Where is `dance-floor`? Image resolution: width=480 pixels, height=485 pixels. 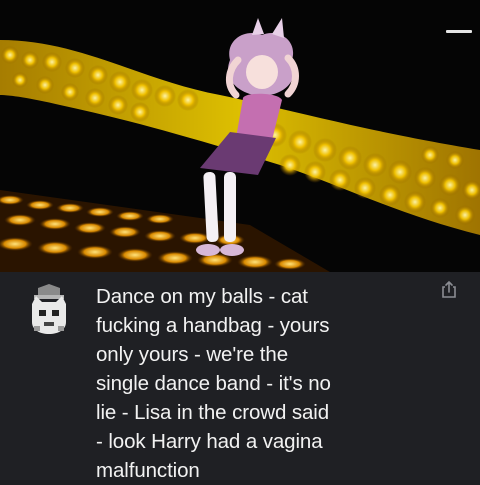
dance-floor is located at coordinates (165, 231).